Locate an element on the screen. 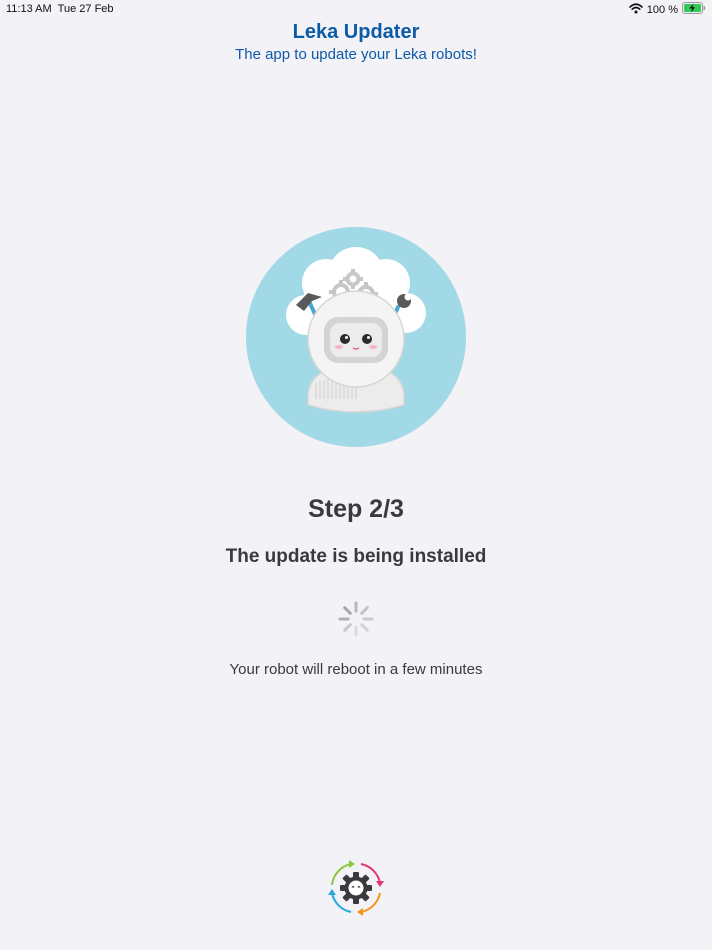 This screenshot has width=712, height=950. step-indicator: Step 2/3 is located at coordinates (356, 509).